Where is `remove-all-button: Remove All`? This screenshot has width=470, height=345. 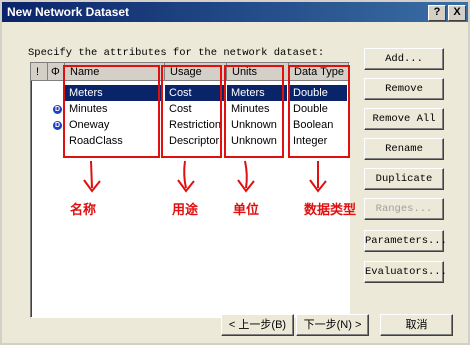 remove-all-button: Remove All is located at coordinates (404, 119).